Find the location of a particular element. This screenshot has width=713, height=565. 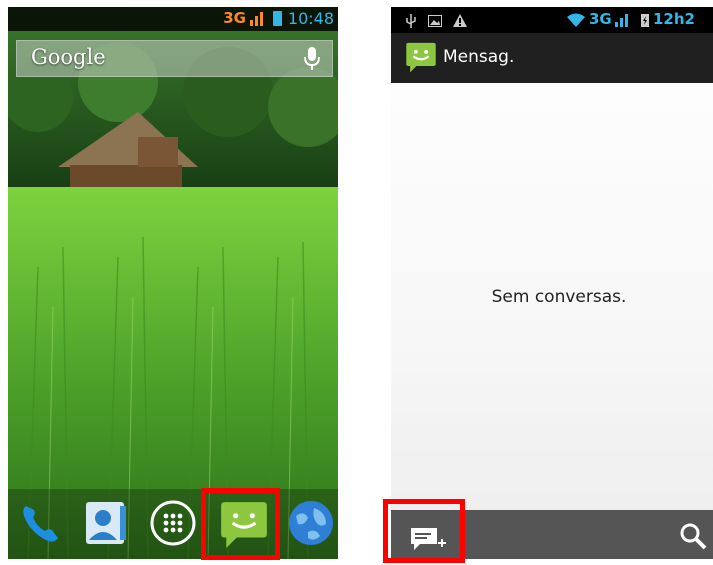

image-icon is located at coordinates (434, 20).